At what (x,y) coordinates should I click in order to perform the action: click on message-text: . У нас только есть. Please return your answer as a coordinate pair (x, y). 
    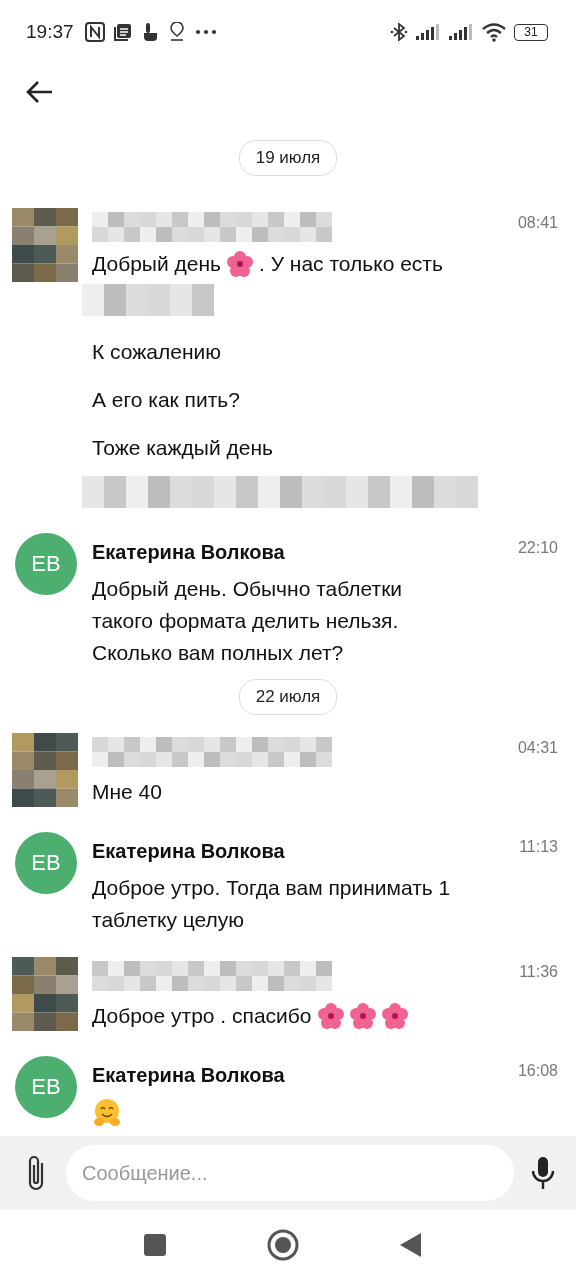
    Looking at the image, I should click on (351, 264).